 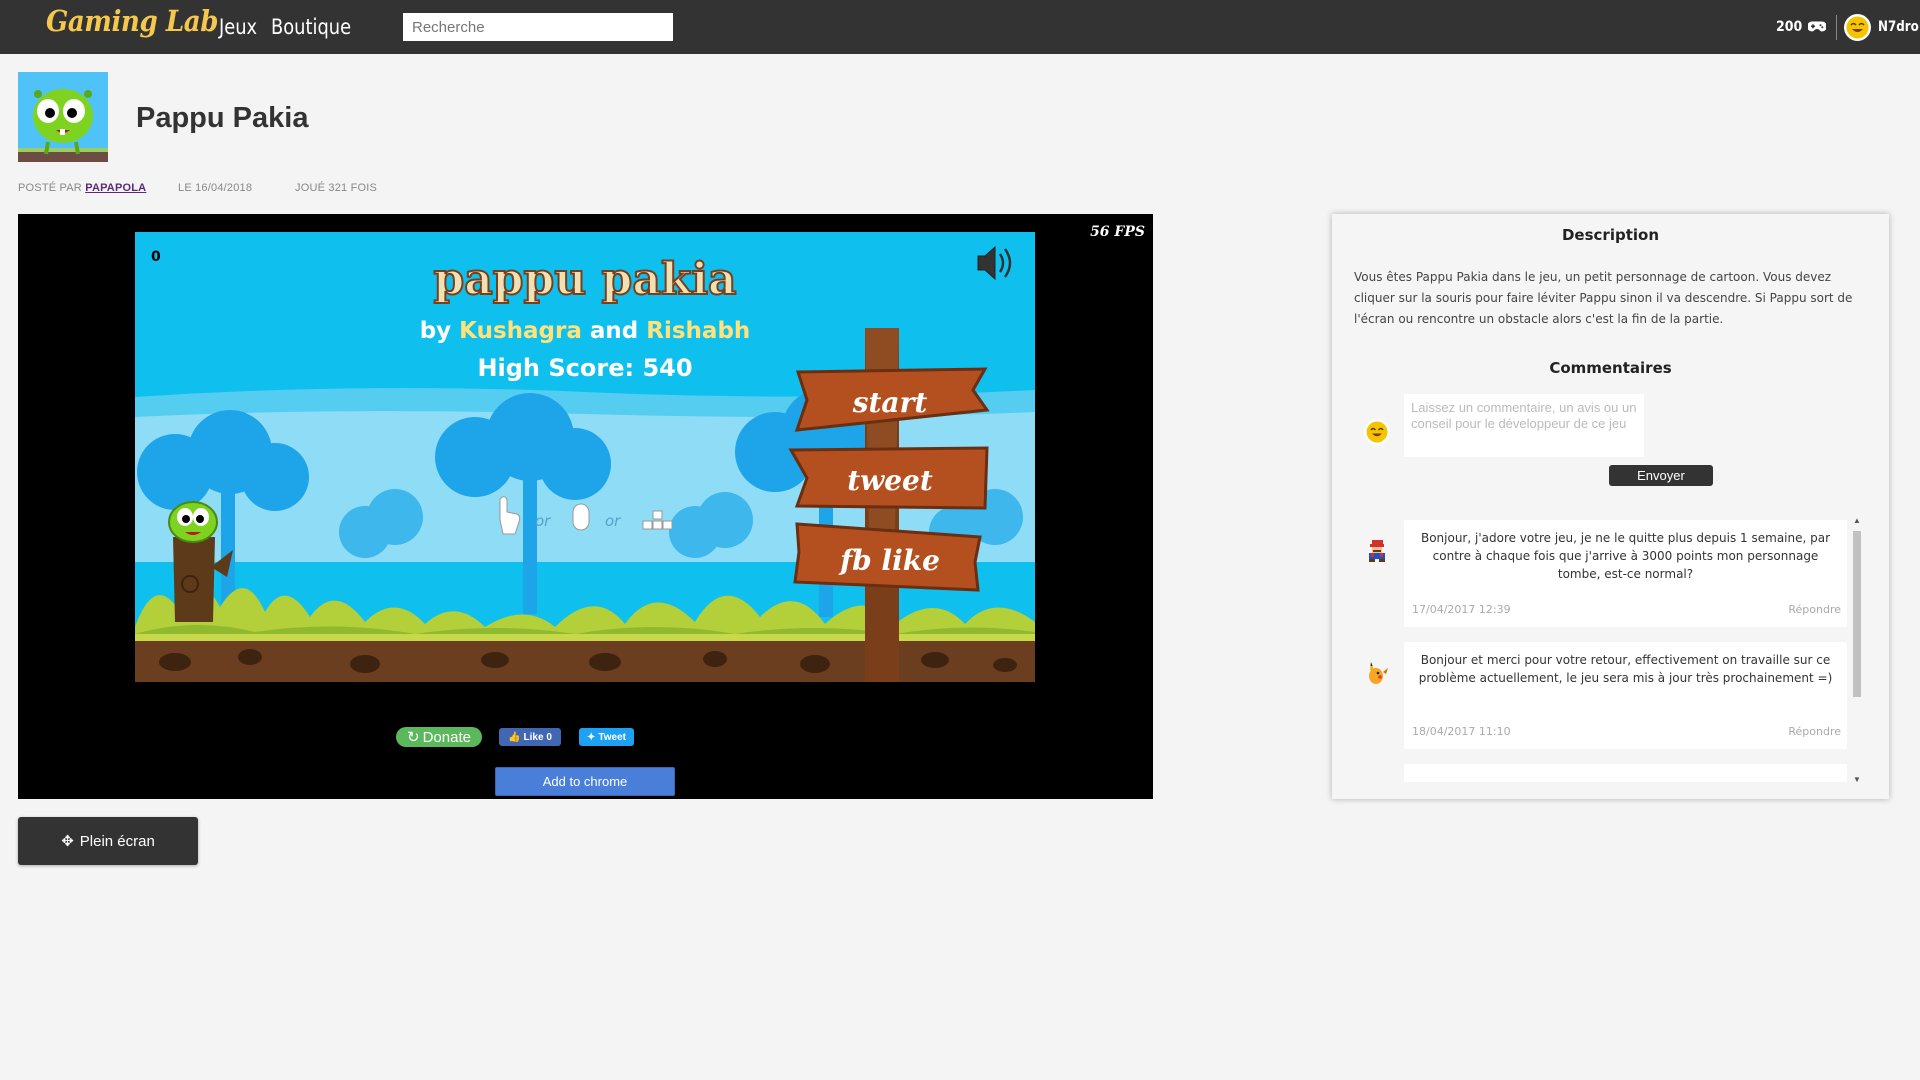 I want to click on scroll-up-arrow-icon: ▲, so click(x=1857, y=520).